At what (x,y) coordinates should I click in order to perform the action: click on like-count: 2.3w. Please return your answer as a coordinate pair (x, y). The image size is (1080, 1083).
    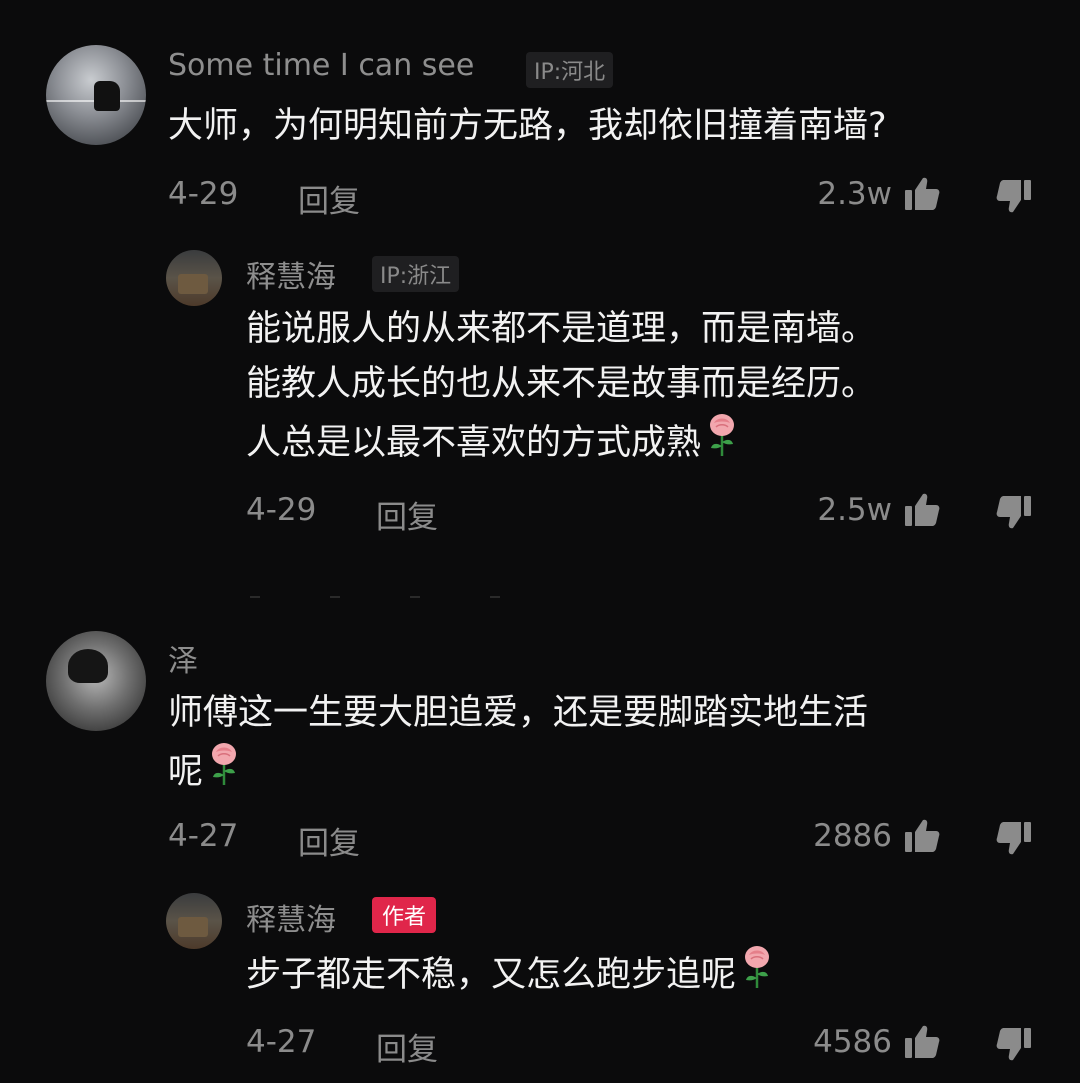
    Looking at the image, I should click on (854, 194).